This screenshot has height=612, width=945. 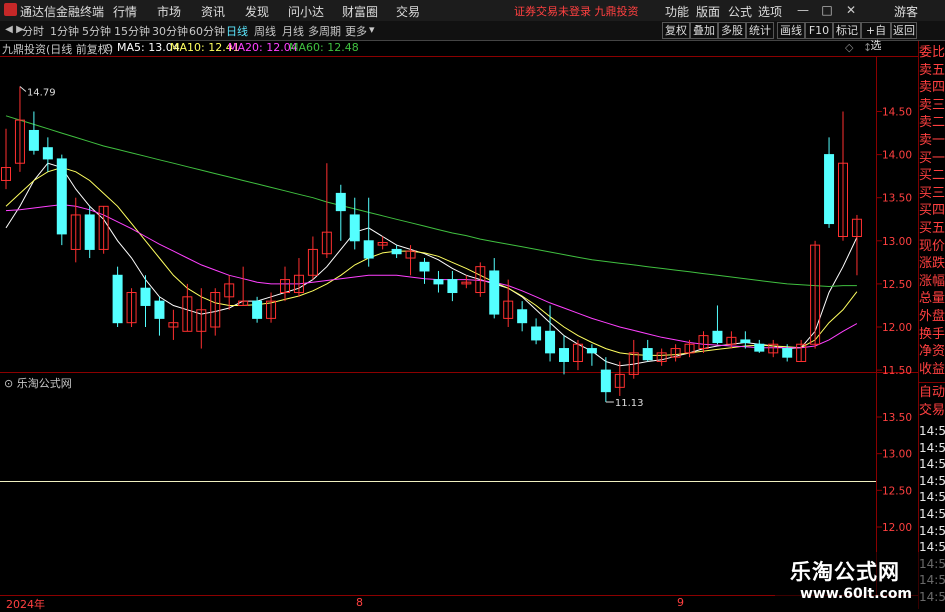 What do you see at coordinates (932, 193) in the screenshot?
I see `quote-label: 买三` at bounding box center [932, 193].